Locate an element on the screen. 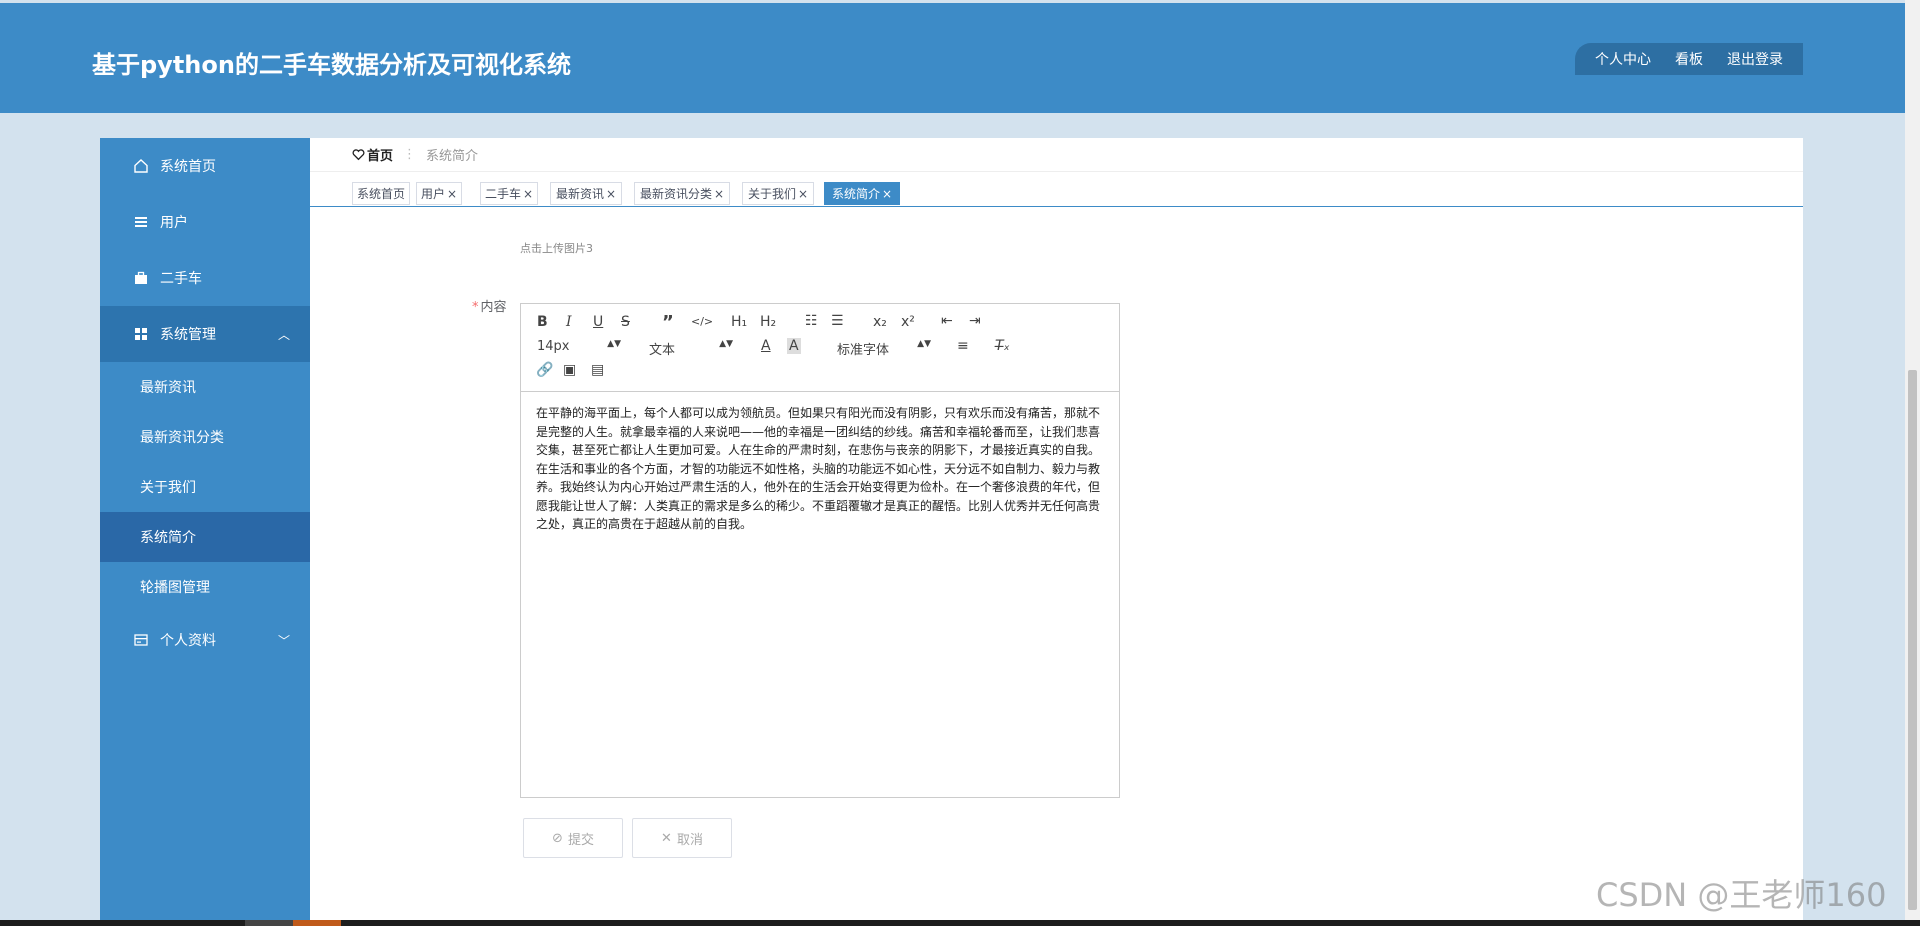  sidebar-subitem-carousel: 轮播图管理 is located at coordinates (205, 587).